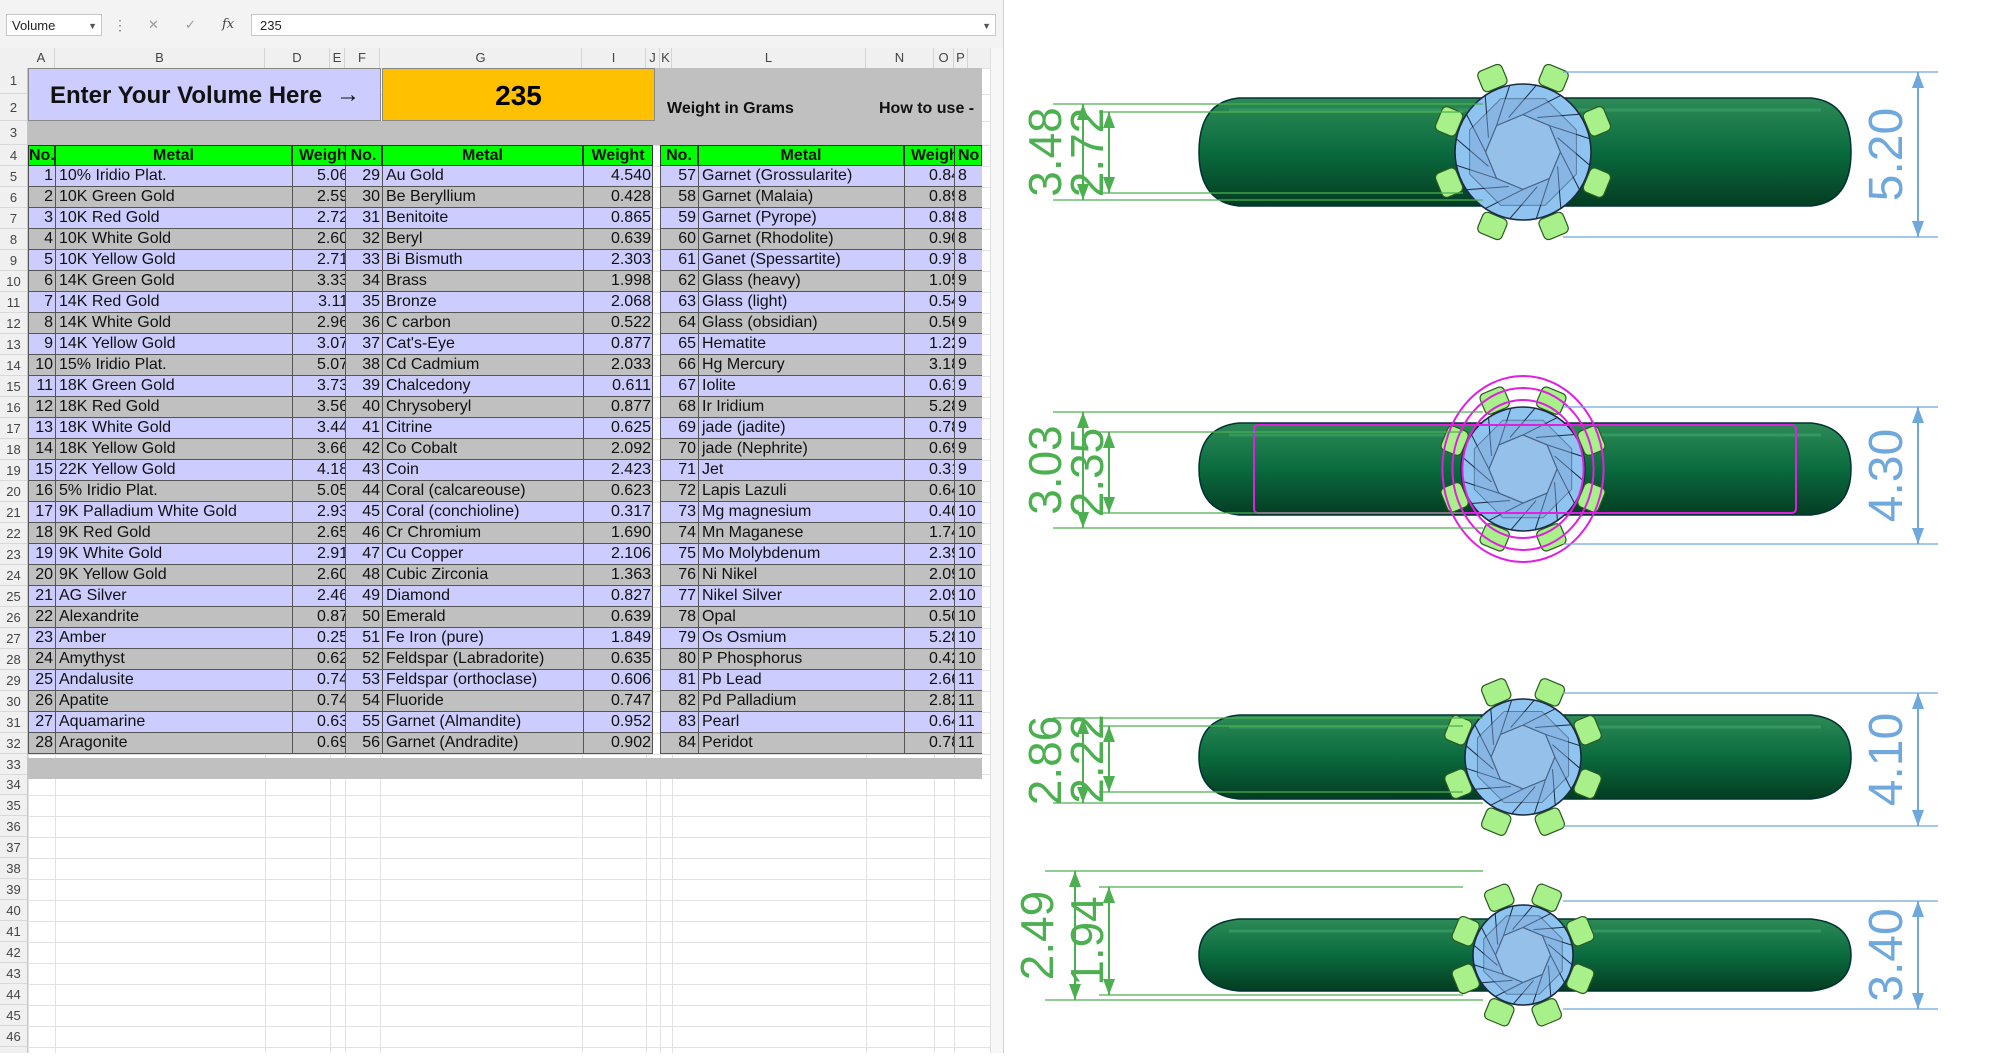 The height and width of the screenshot is (1058, 2008). I want to click on table-row: 16 5% Iridio Plat. 5.053, so click(193, 491).